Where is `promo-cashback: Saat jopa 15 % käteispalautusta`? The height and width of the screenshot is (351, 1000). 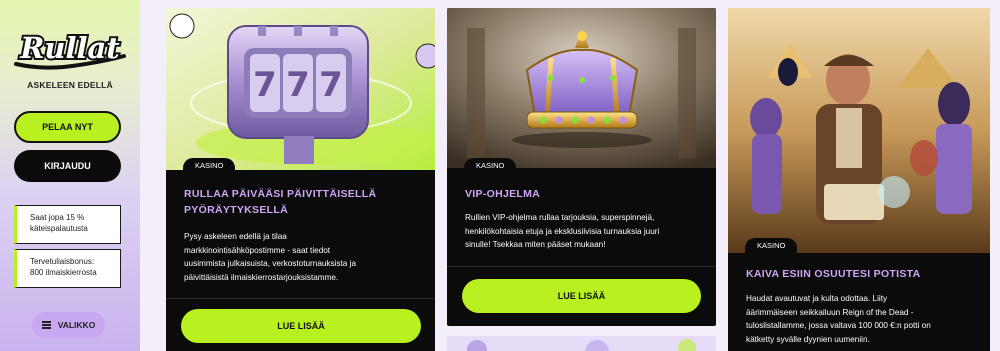 promo-cashback: Saat jopa 15 % käteispalautusta is located at coordinates (67, 224).